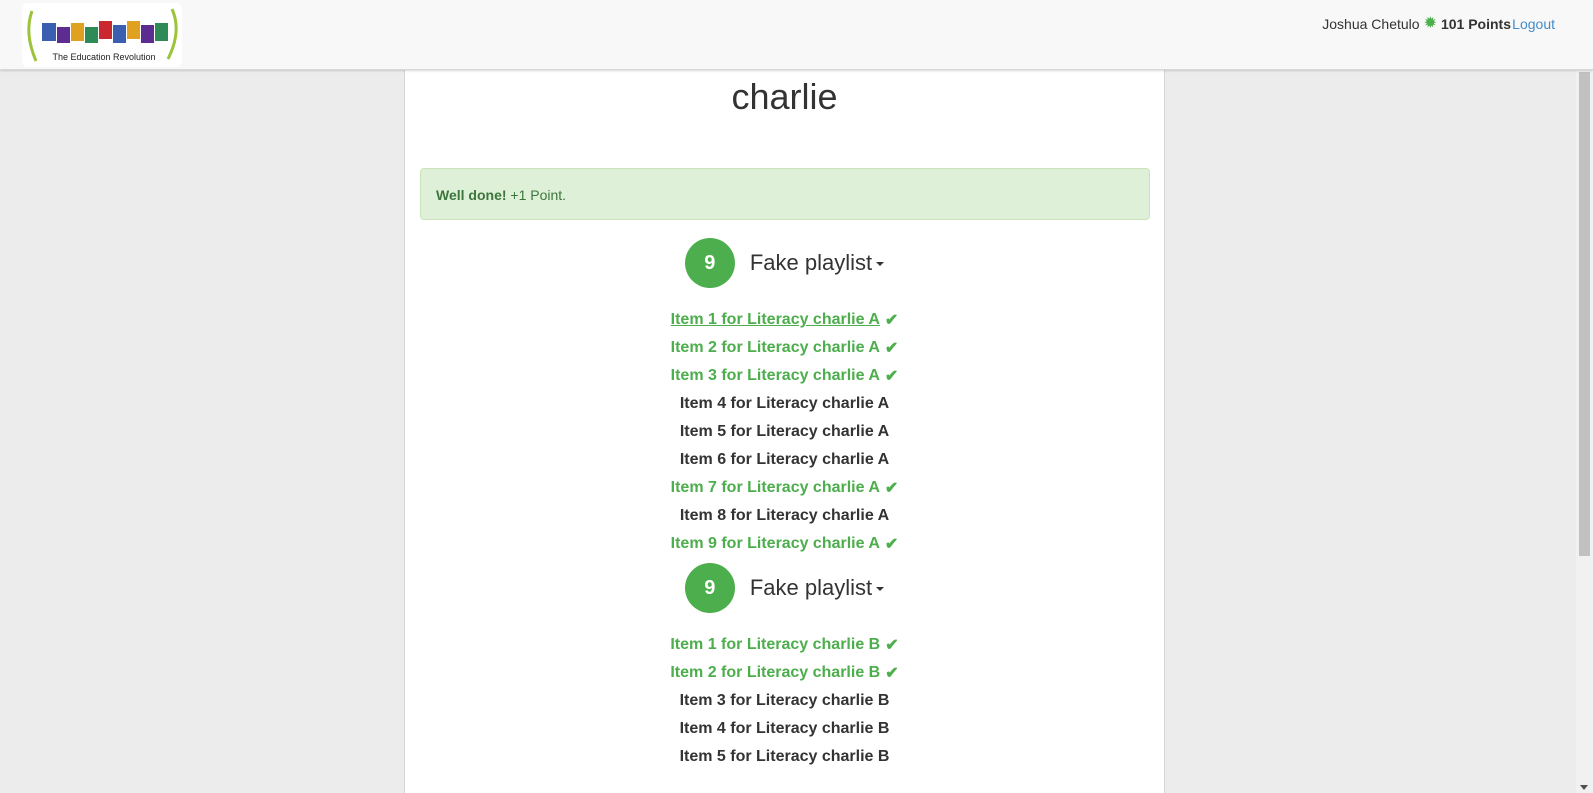 Image resolution: width=1593 pixels, height=793 pixels. I want to click on playlist-item: Item 1 for Literacy charlie B ✔, so click(784, 645).